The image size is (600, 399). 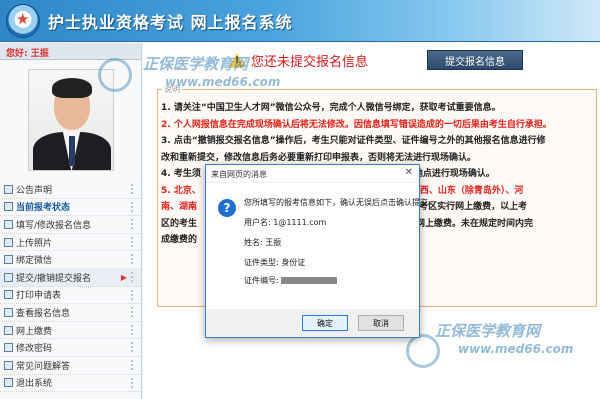 What do you see at coordinates (70, 243) in the screenshot?
I see `sidebar-item-upload-photo: 上传照片` at bounding box center [70, 243].